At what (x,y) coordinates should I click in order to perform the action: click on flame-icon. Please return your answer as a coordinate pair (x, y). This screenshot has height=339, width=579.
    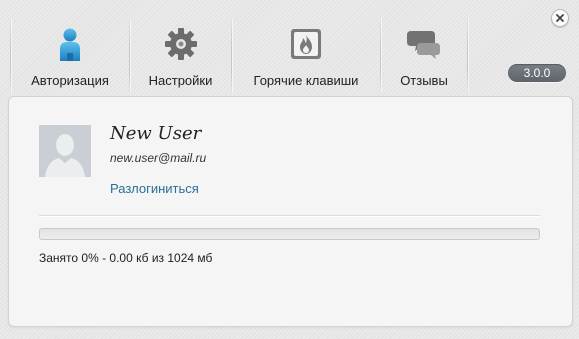
    Looking at the image, I should click on (306, 44).